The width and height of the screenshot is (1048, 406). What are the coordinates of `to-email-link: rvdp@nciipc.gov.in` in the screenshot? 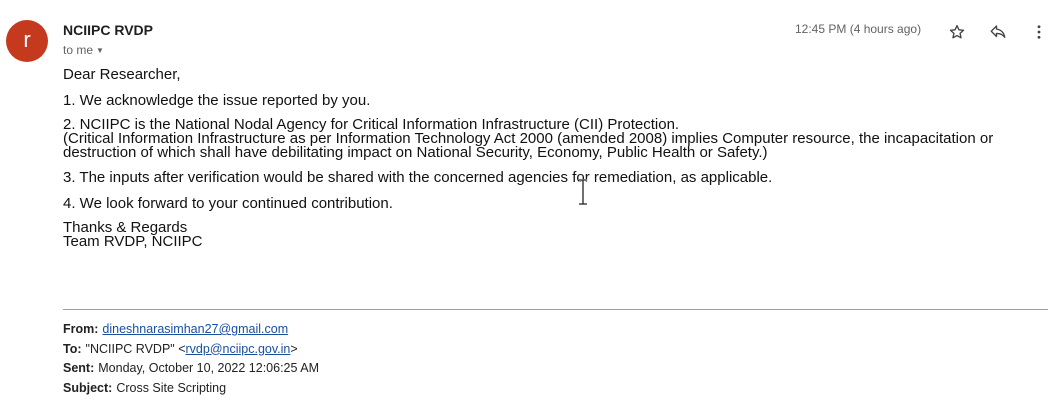 It's located at (238, 349).